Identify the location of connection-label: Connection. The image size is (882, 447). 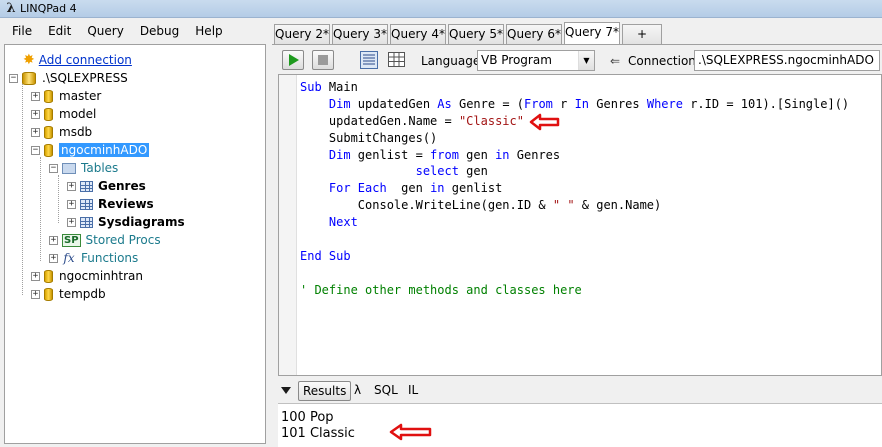
(662, 61).